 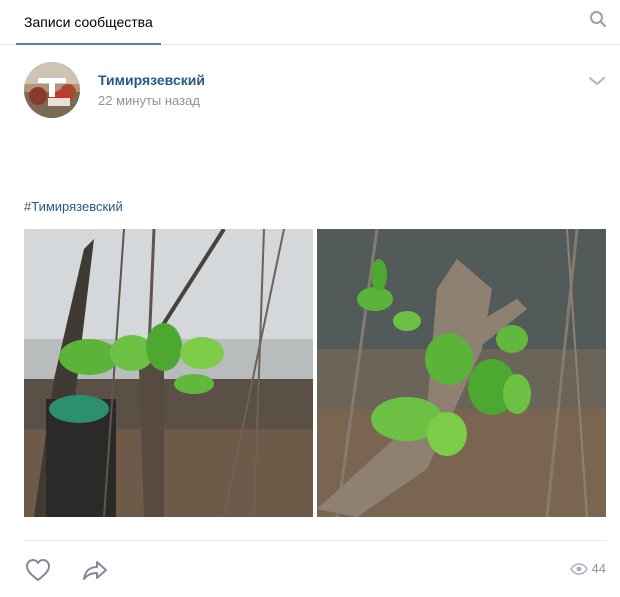 I want to click on author-name: Тимирязевский, so click(x=151, y=80).